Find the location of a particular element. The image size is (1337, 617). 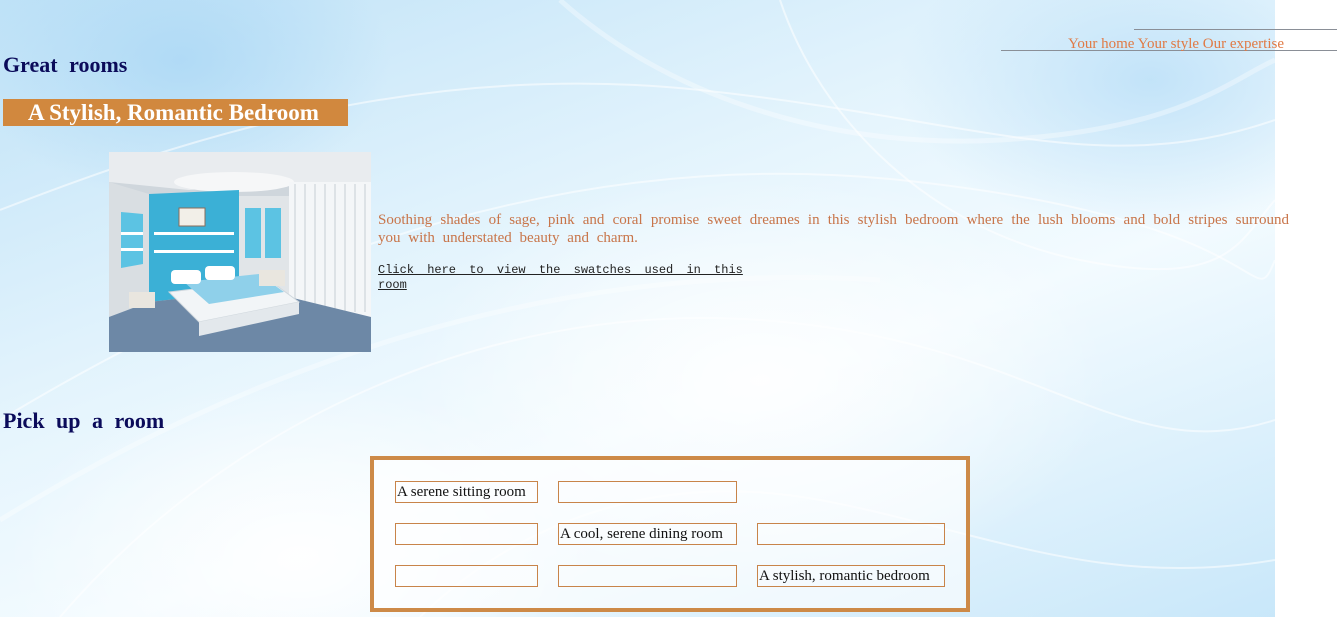

top-navigation: Your home Your style Our expertise is located at coordinates (1176, 44).